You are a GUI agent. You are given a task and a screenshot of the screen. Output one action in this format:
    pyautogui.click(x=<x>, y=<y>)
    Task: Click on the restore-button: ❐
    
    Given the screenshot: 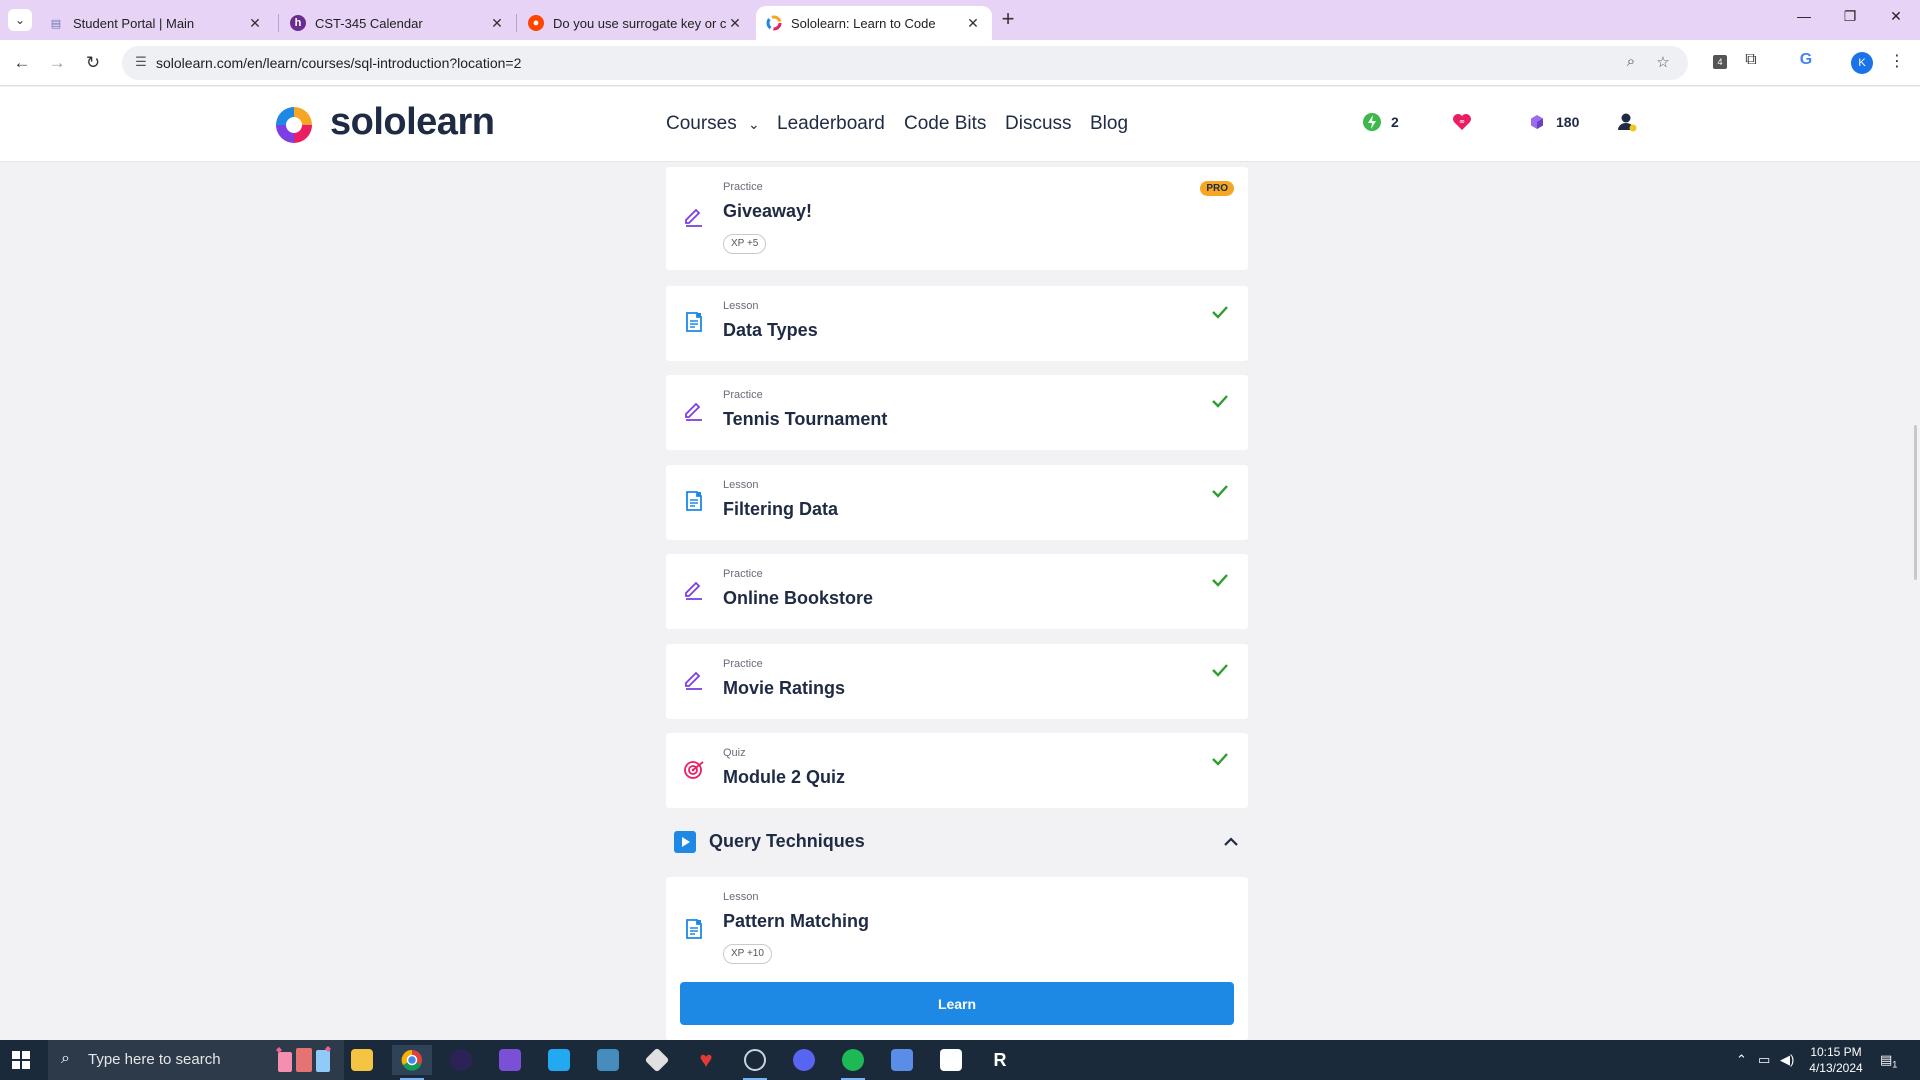 What is the action you would take?
    pyautogui.click(x=1850, y=20)
    